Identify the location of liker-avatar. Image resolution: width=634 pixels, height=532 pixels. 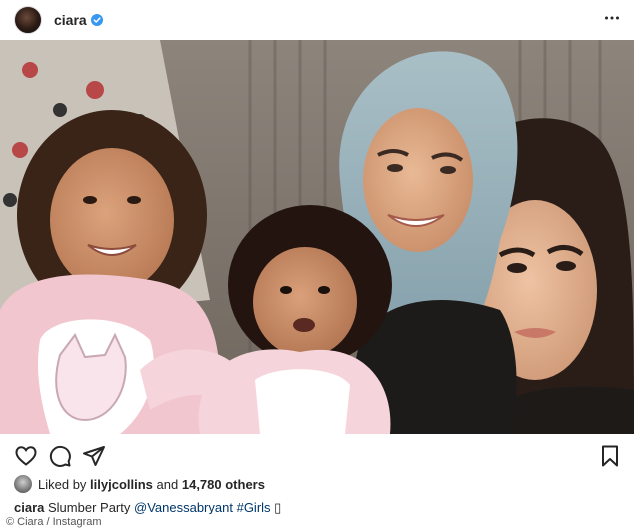
(23, 484).